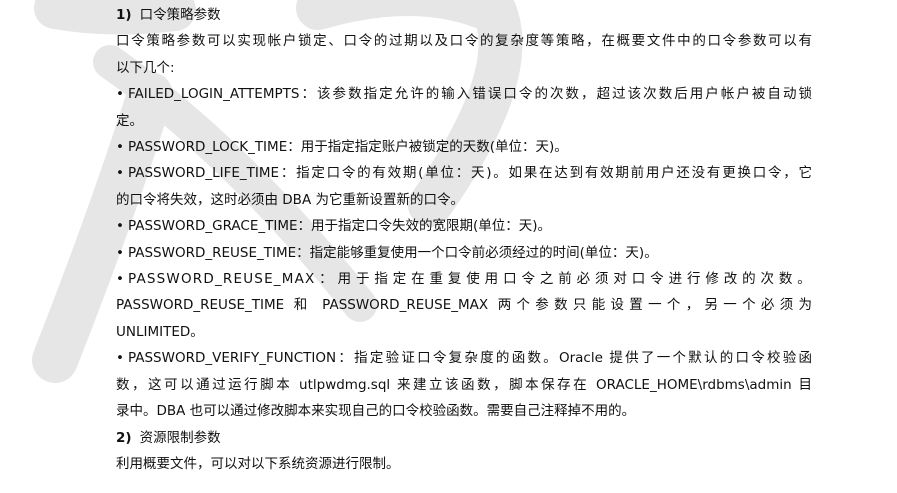 Image resolution: width=897 pixels, height=493 pixels. Describe the element at coordinates (160, 331) in the screenshot. I see `param-continuation: UNLIMITED。` at that location.